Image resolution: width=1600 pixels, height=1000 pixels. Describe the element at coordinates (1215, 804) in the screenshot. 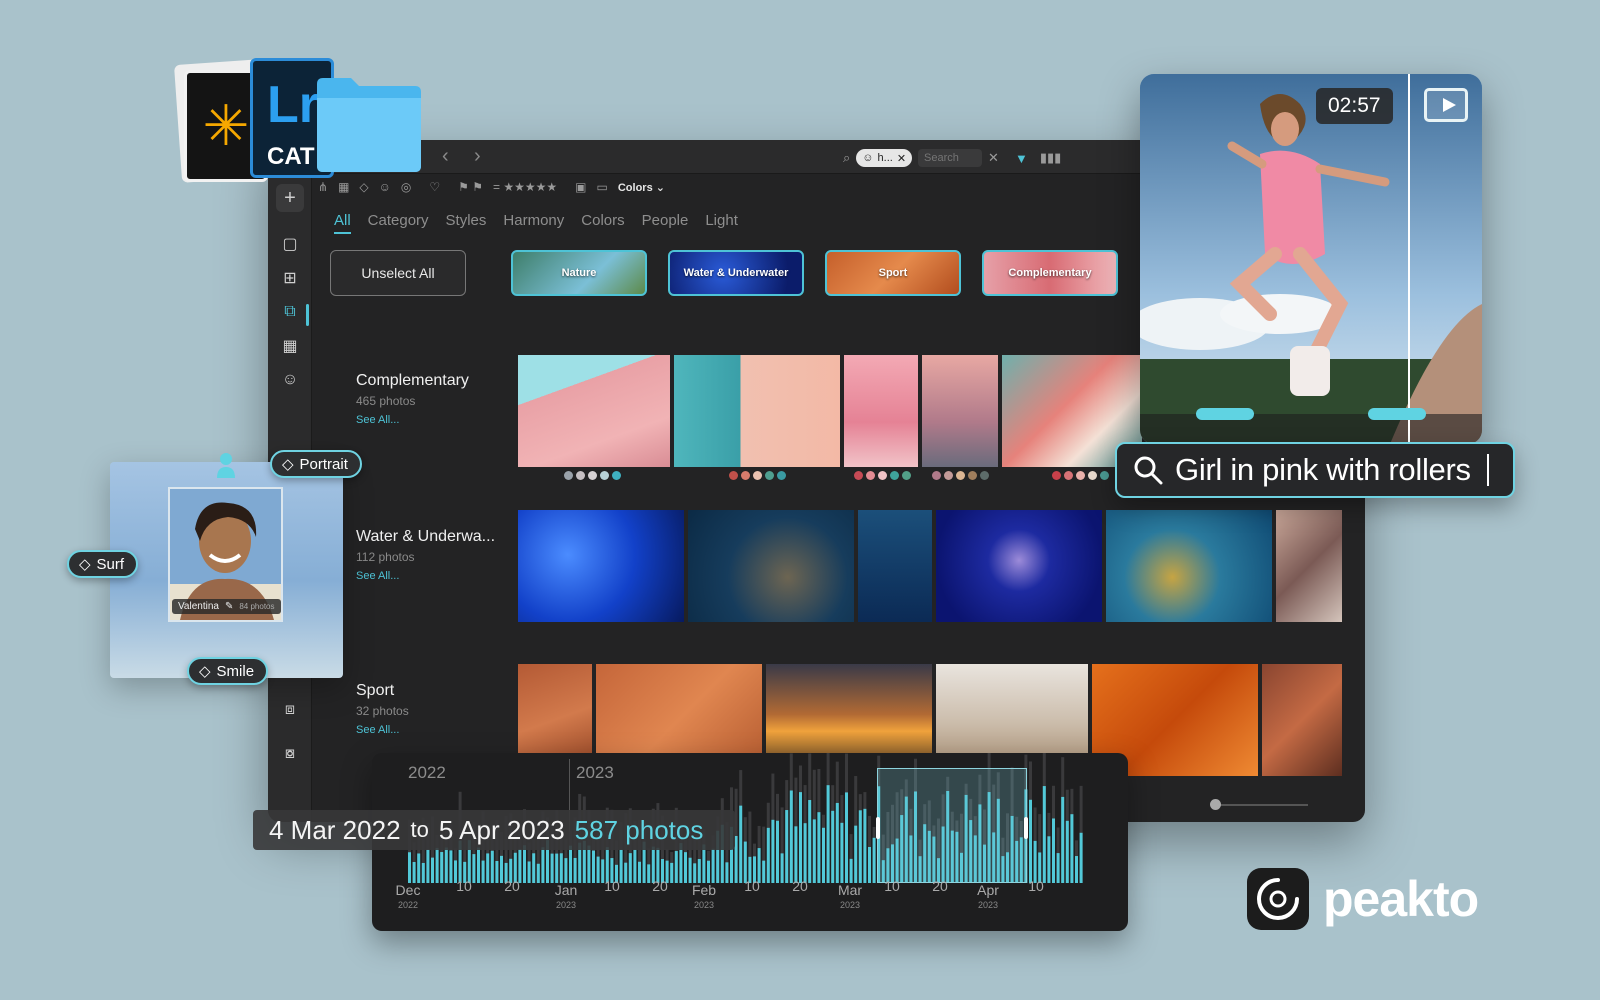

I see `zoom-slider-knob` at that location.